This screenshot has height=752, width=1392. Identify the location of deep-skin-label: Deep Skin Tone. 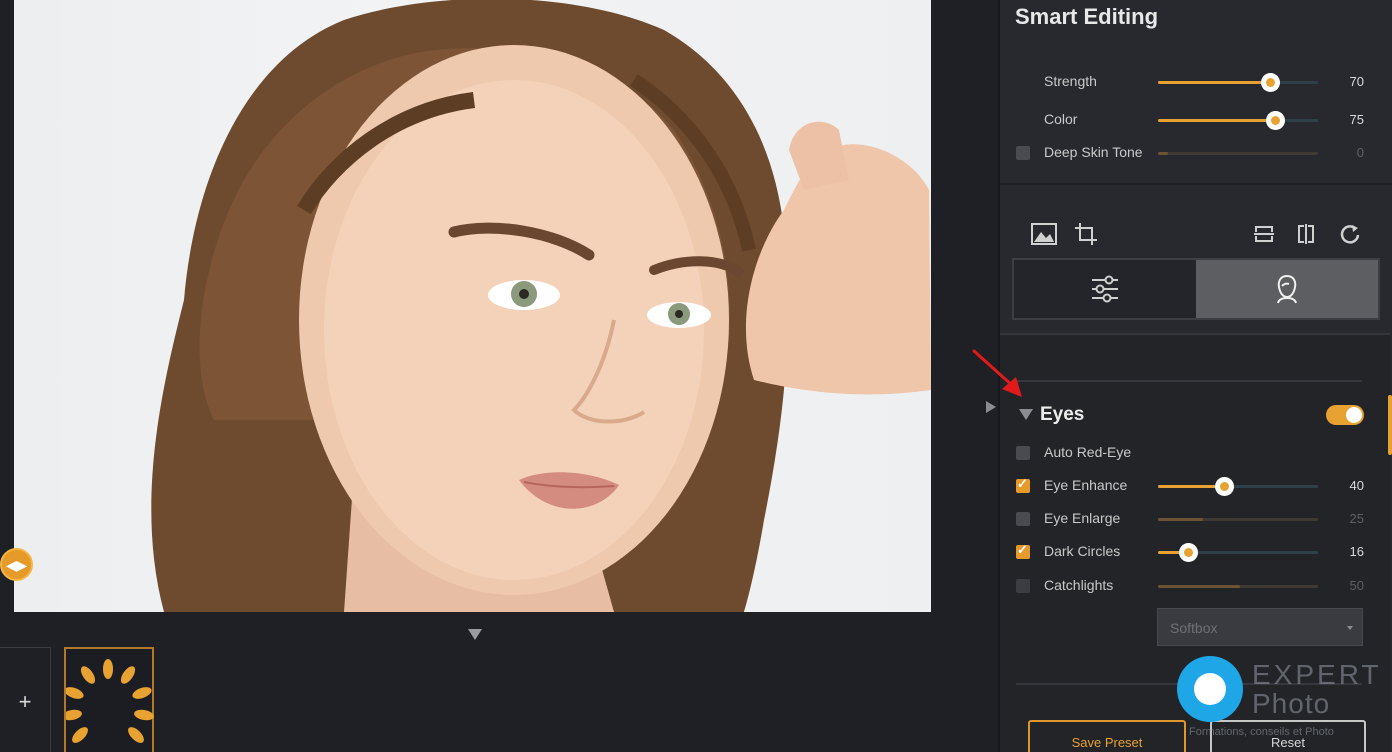
(1093, 152).